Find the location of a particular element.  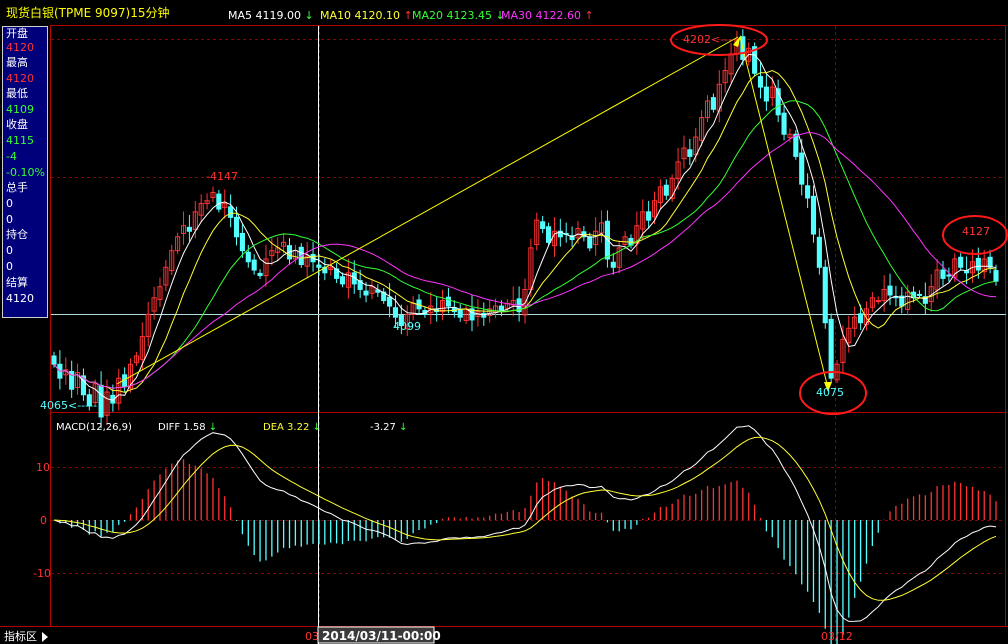

macd-title: MACD(12,26,9) is located at coordinates (94, 427).